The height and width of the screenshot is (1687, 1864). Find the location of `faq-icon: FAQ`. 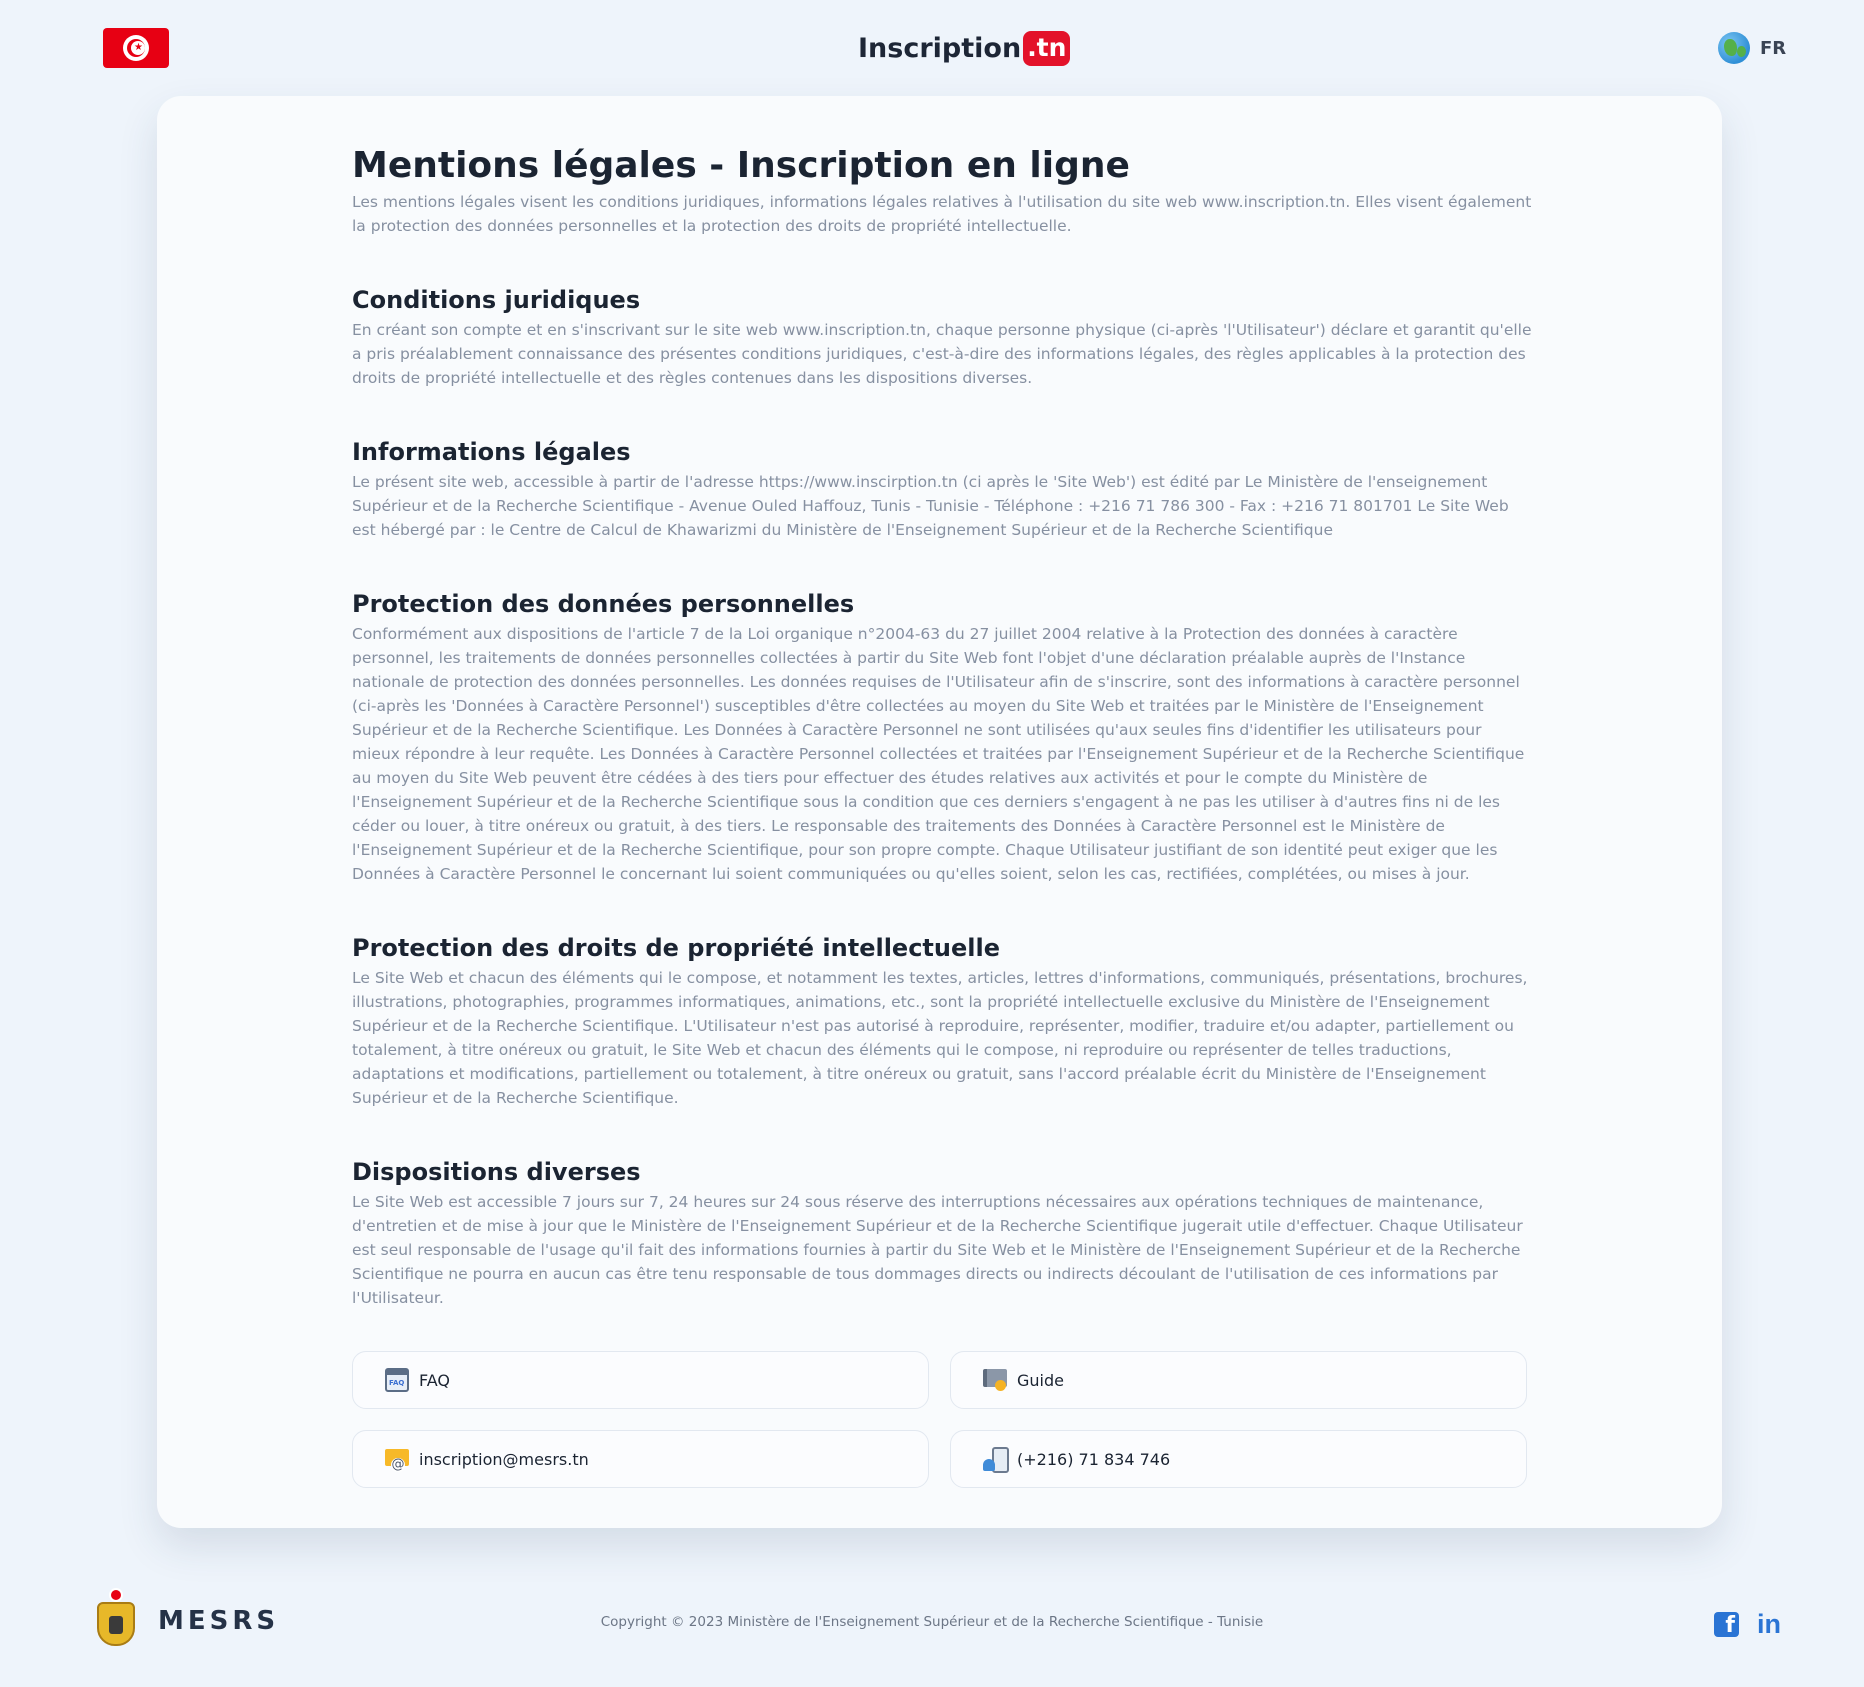

faq-icon: FAQ is located at coordinates (397, 1380).